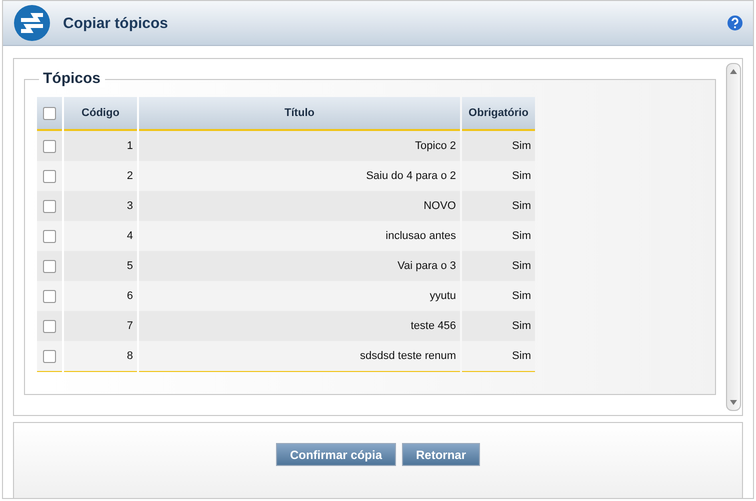  What do you see at coordinates (100, 266) in the screenshot?
I see `table-cell: 5` at bounding box center [100, 266].